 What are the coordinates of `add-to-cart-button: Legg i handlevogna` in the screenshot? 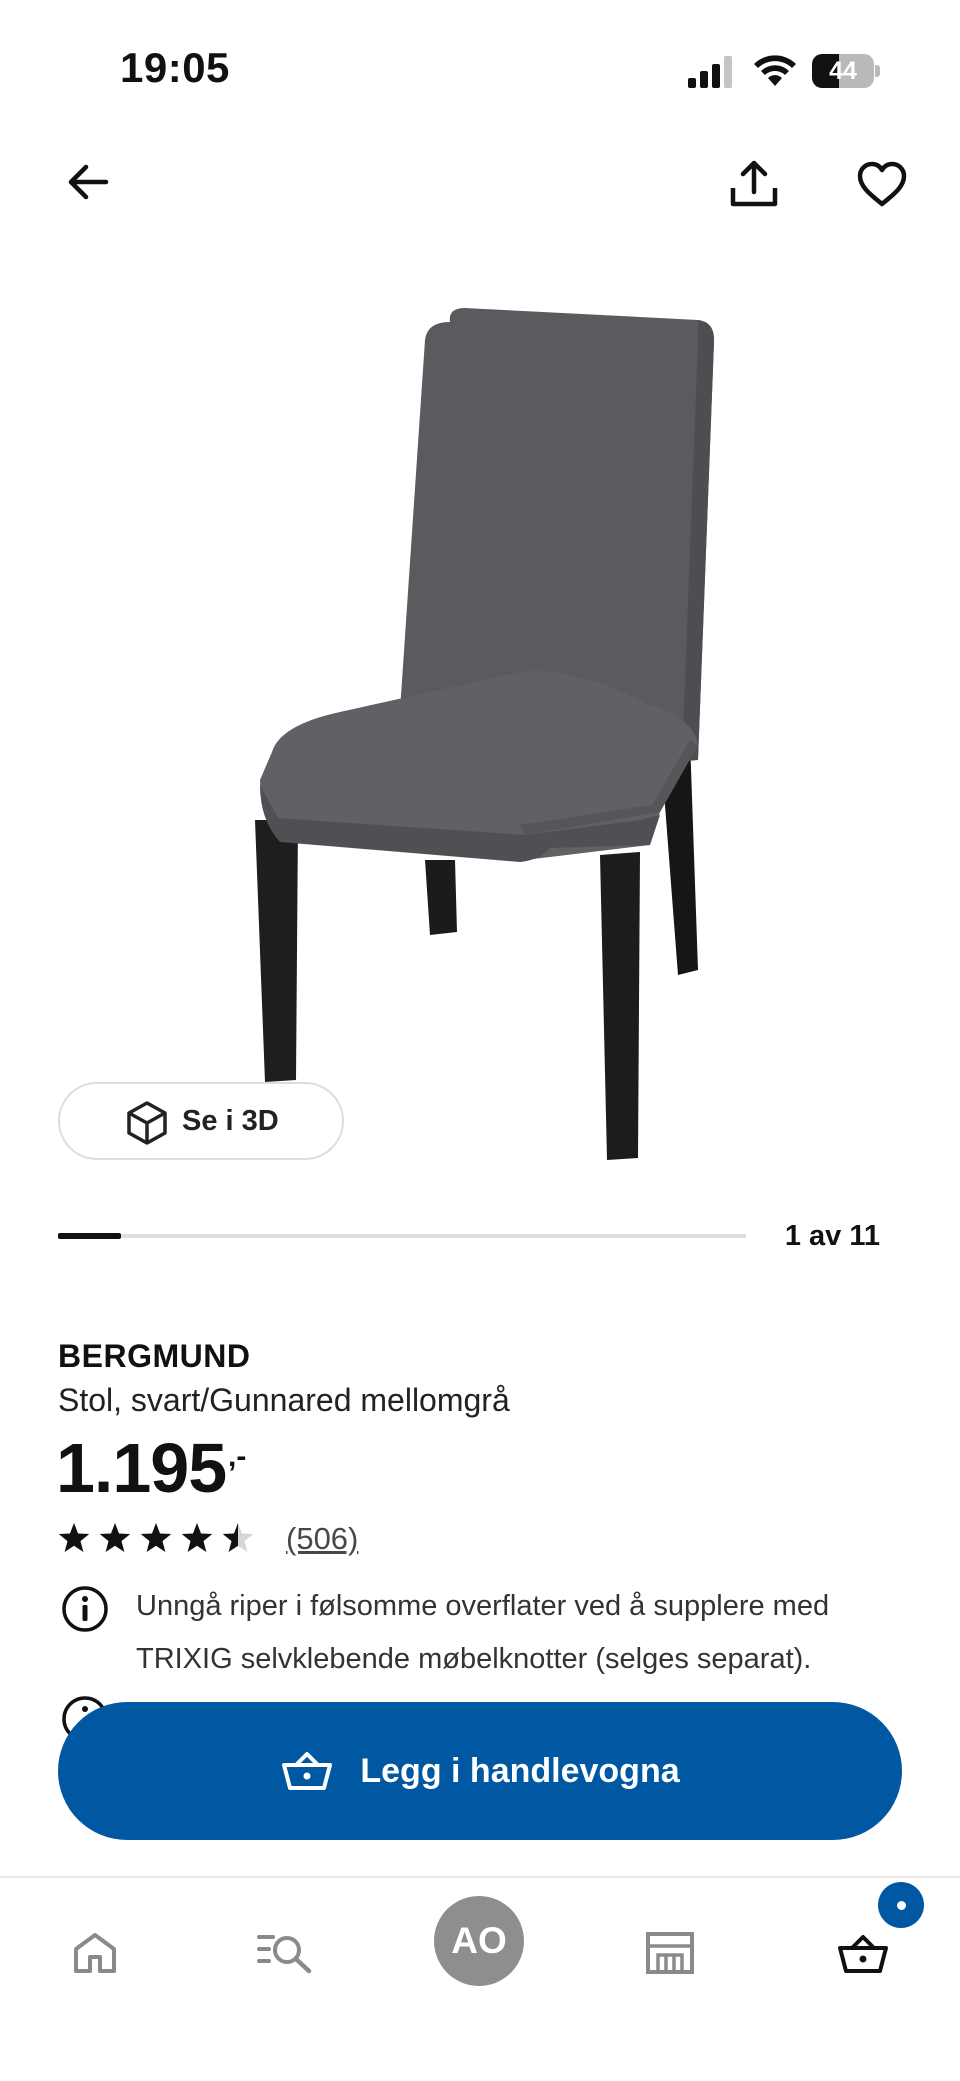 It's located at (480, 1771).